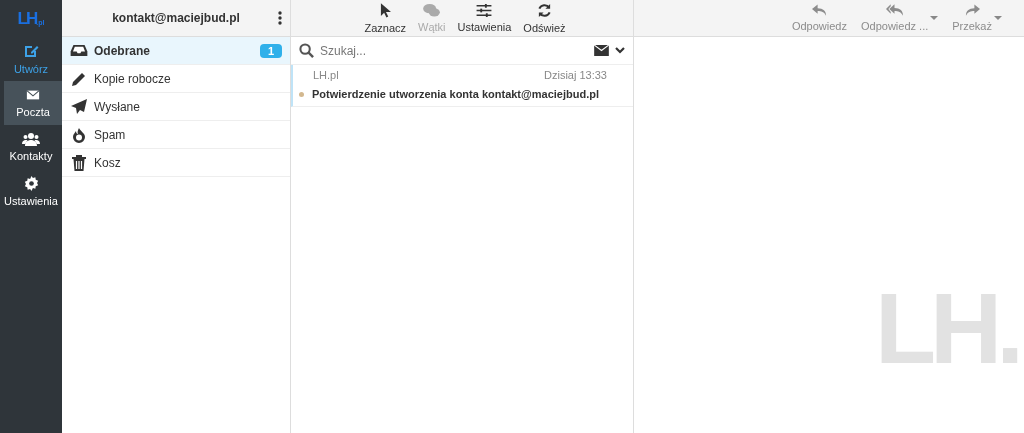 The width and height of the screenshot is (1024, 433). I want to click on reply-icon, so click(819, 10).